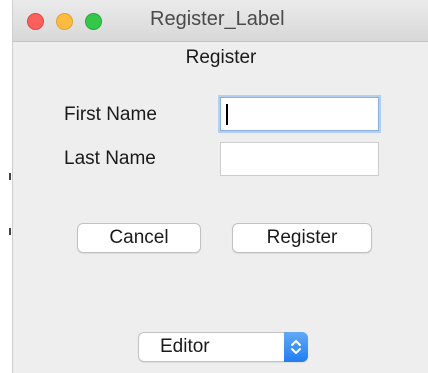 The width and height of the screenshot is (428, 373). I want to click on text-cursor, so click(227, 114).